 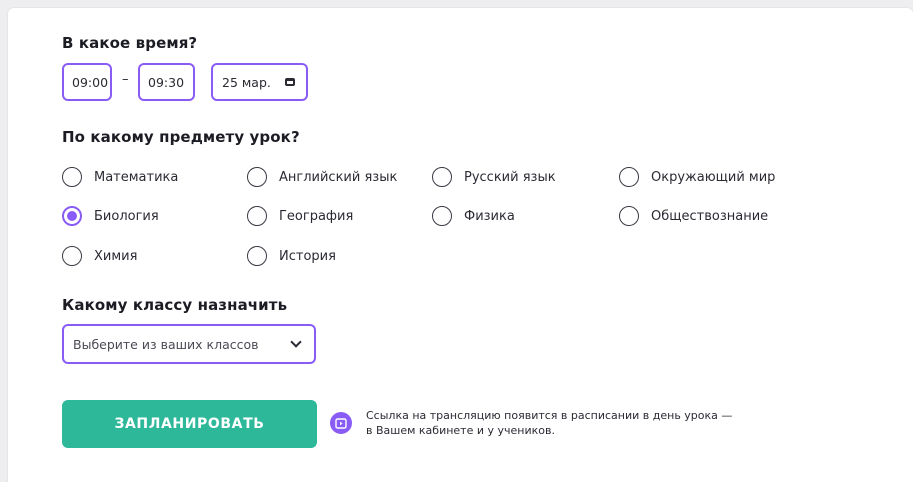 I want to click on subject-radio-label: История, so click(x=307, y=256).